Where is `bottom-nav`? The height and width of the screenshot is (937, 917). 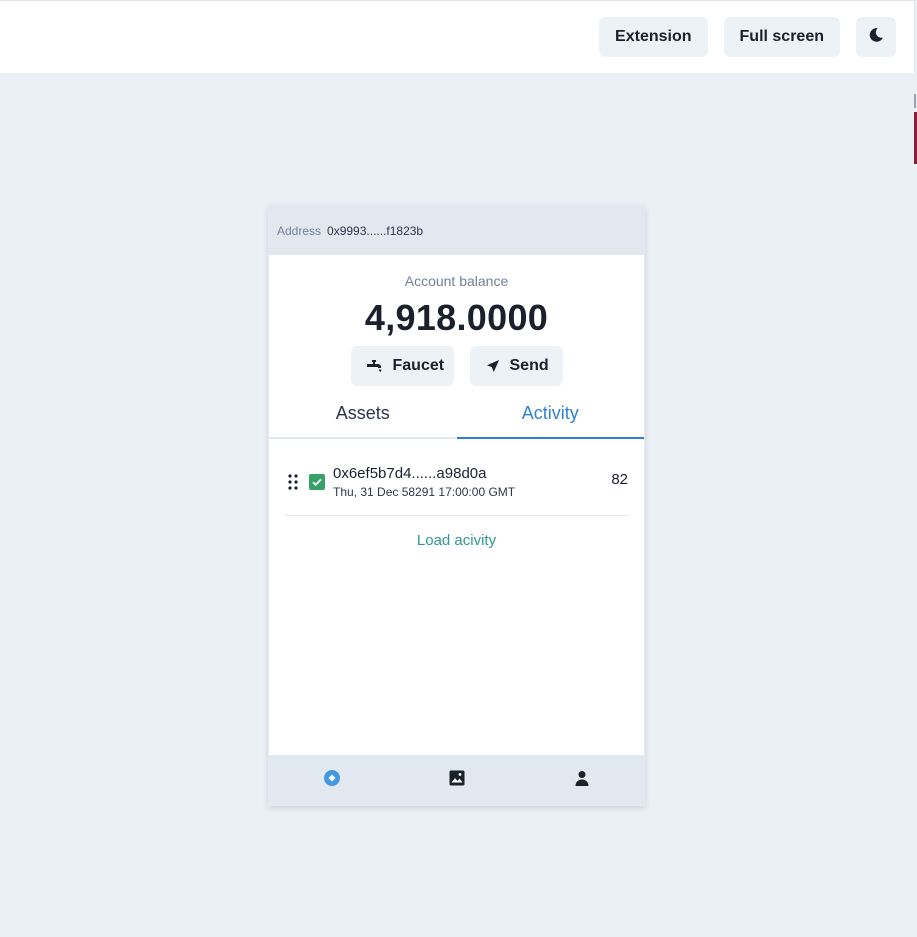 bottom-nav is located at coordinates (456, 780).